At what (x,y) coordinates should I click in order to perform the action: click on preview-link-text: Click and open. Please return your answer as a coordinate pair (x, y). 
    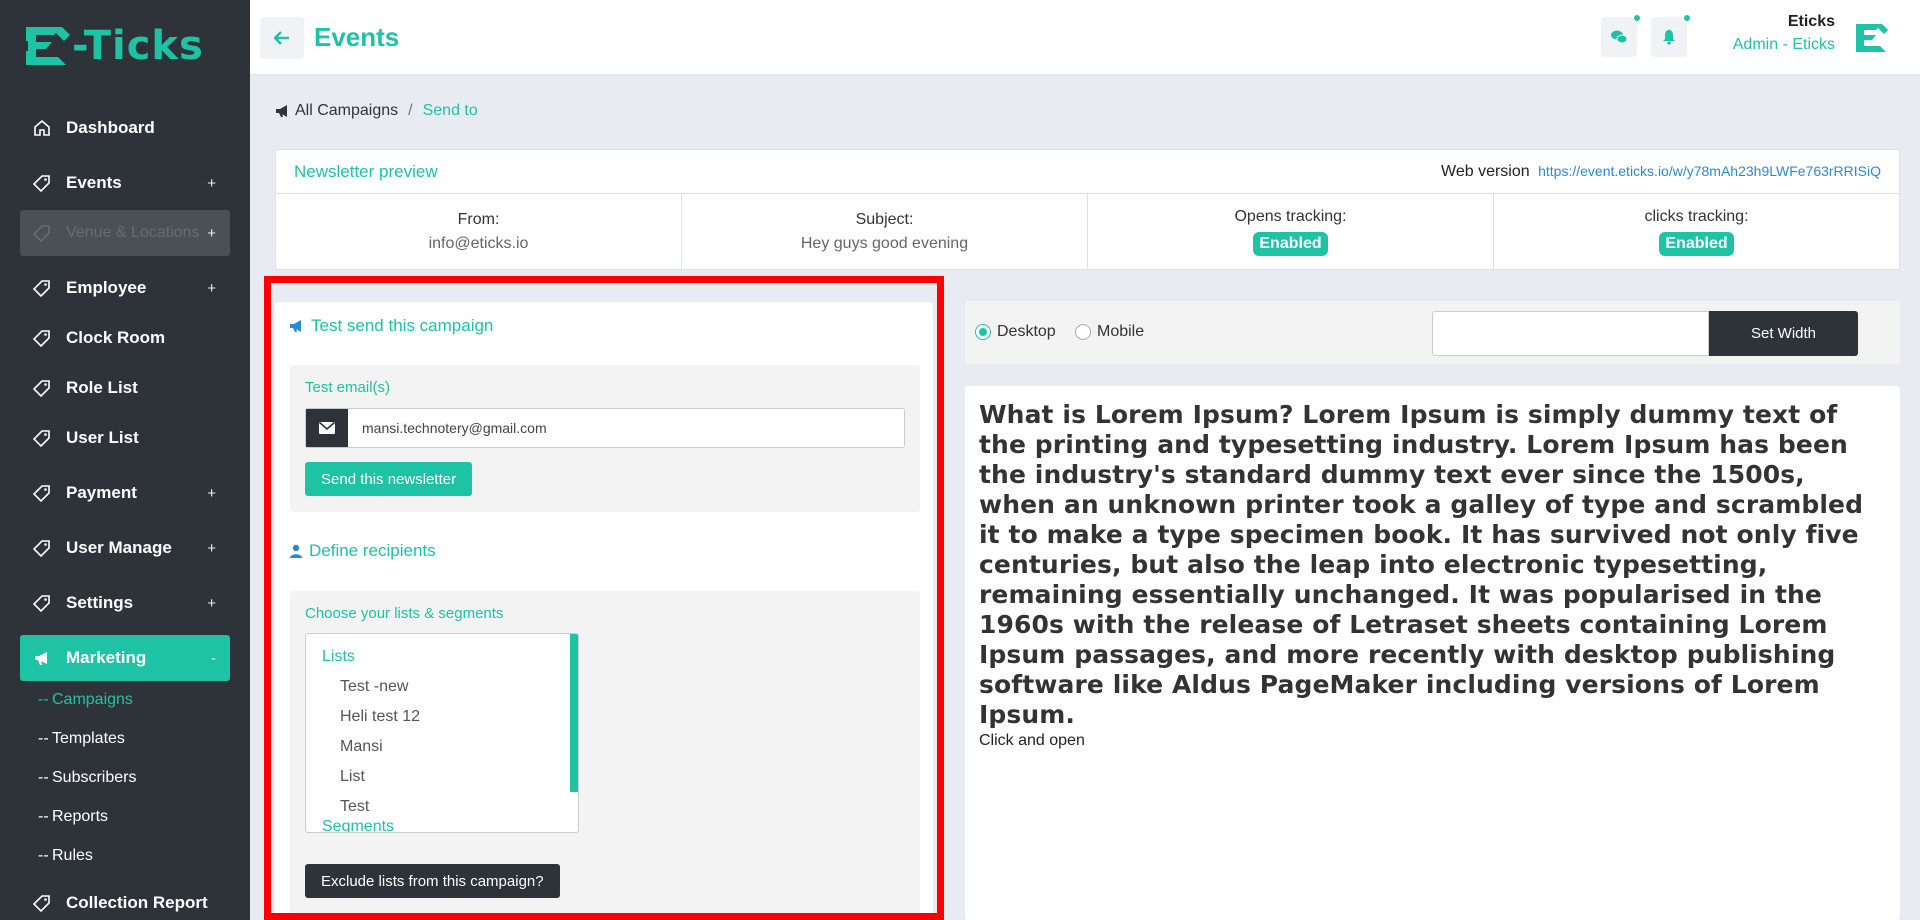
    Looking at the image, I should click on (1432, 741).